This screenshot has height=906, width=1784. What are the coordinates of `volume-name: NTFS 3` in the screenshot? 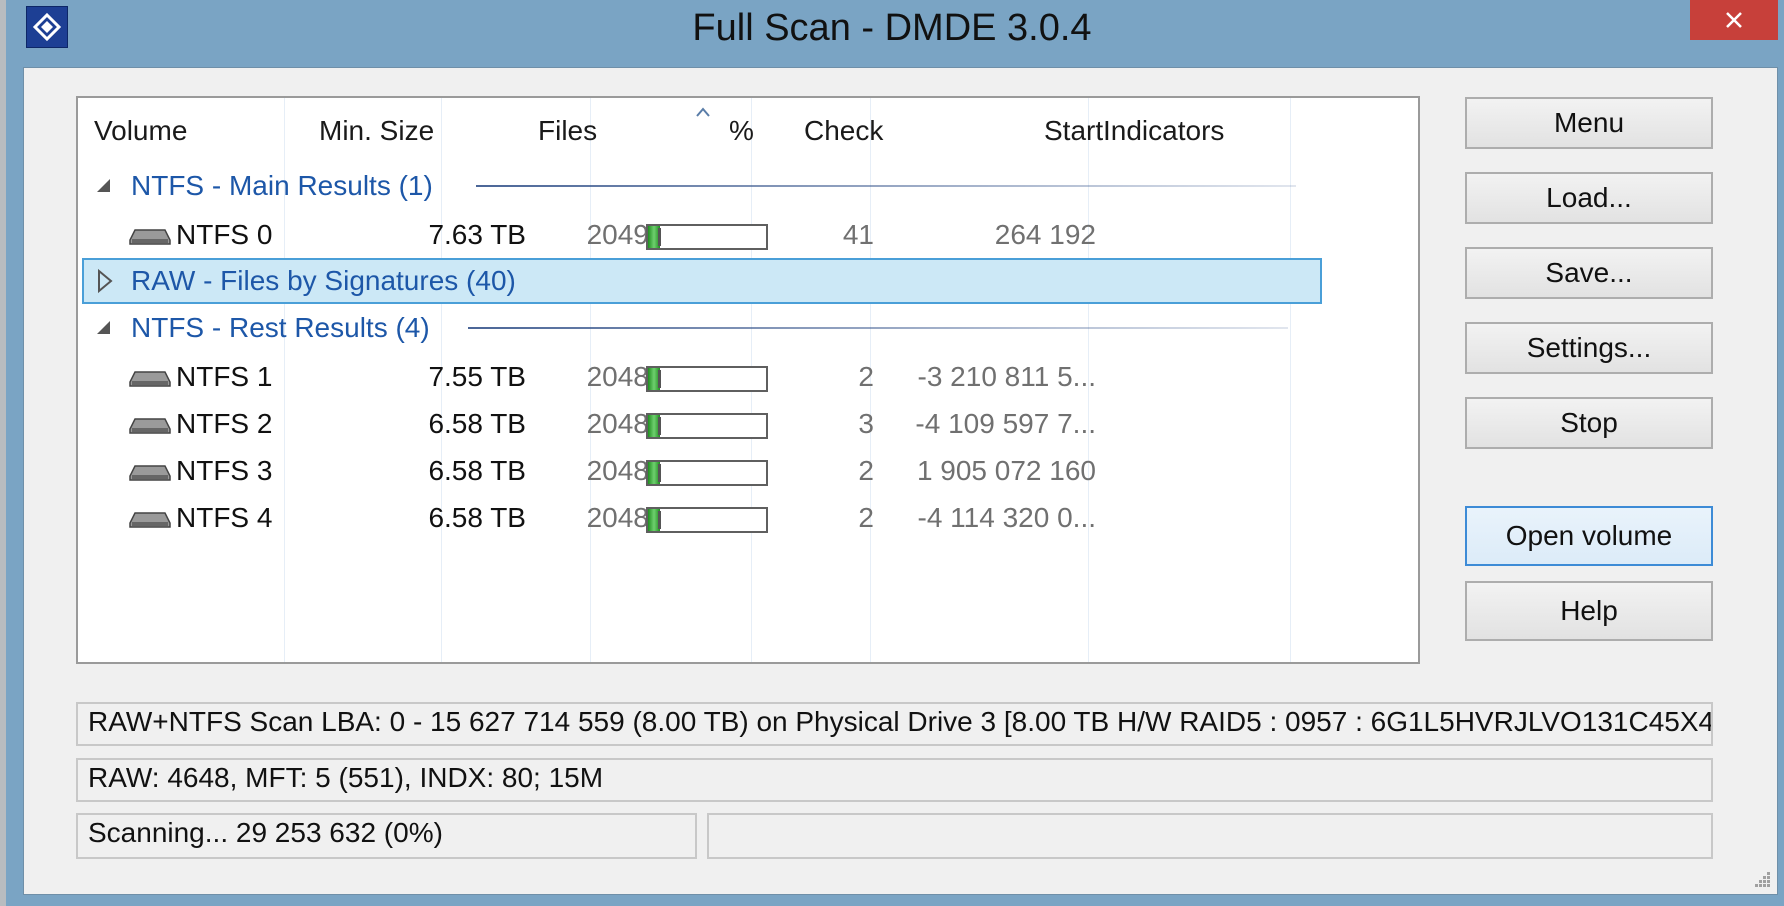 It's located at (224, 470).